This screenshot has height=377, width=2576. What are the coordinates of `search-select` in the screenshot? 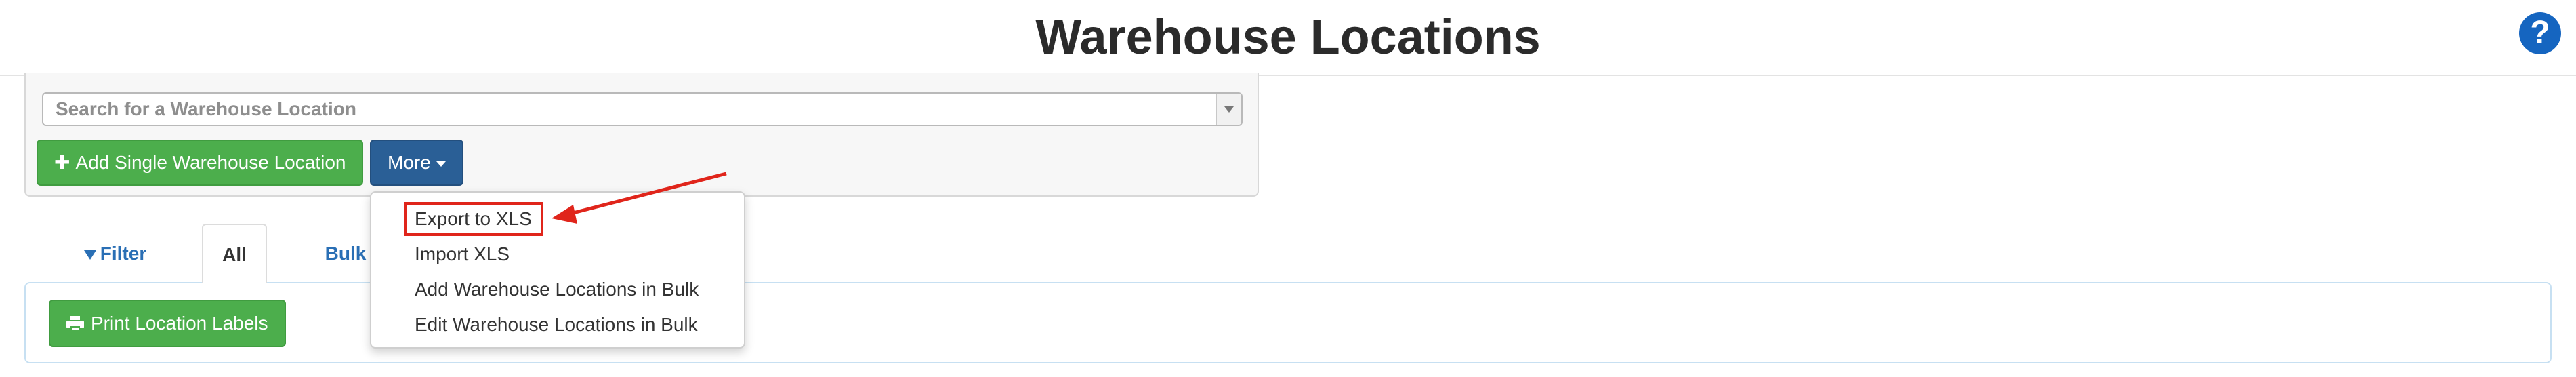 It's located at (642, 109).